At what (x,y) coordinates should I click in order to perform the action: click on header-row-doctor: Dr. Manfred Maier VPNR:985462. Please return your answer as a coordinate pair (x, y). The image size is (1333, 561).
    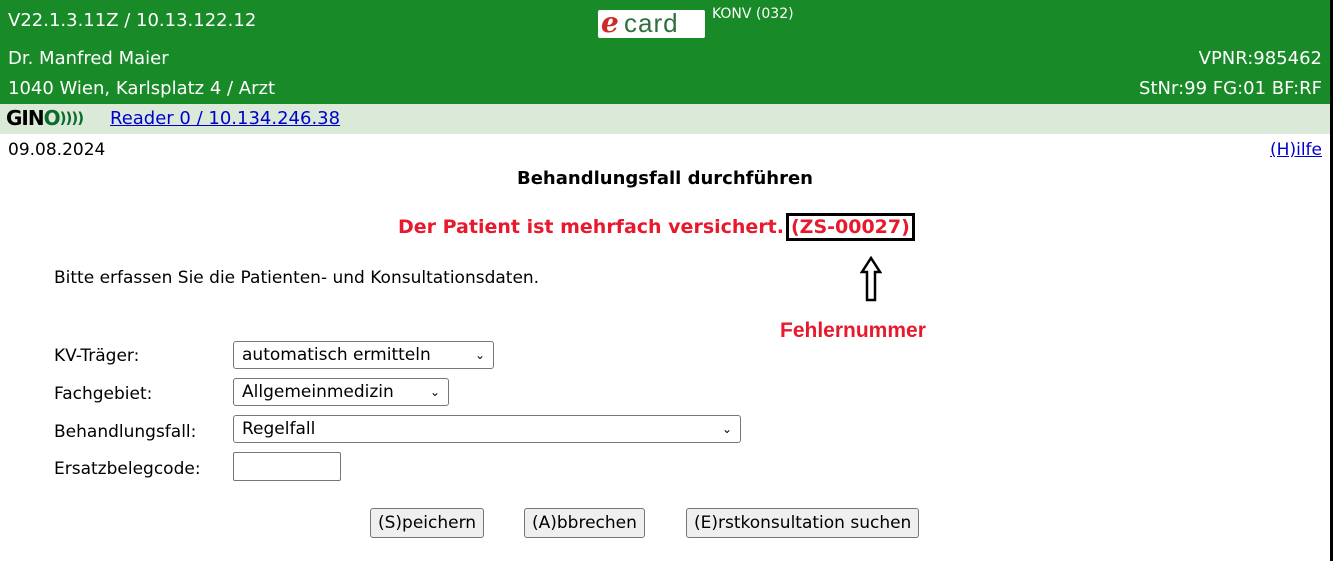
    Looking at the image, I should click on (665, 59).